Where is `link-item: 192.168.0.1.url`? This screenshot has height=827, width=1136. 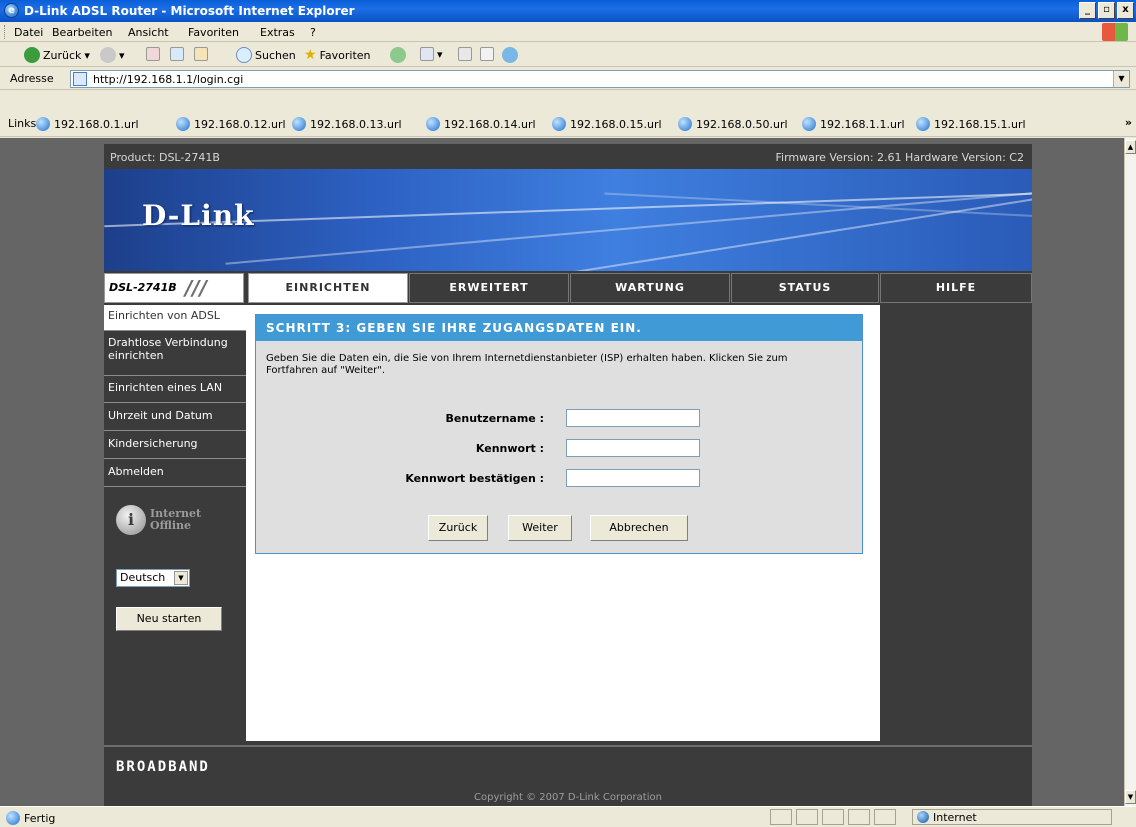
link-item: 192.168.0.1.url is located at coordinates (87, 124).